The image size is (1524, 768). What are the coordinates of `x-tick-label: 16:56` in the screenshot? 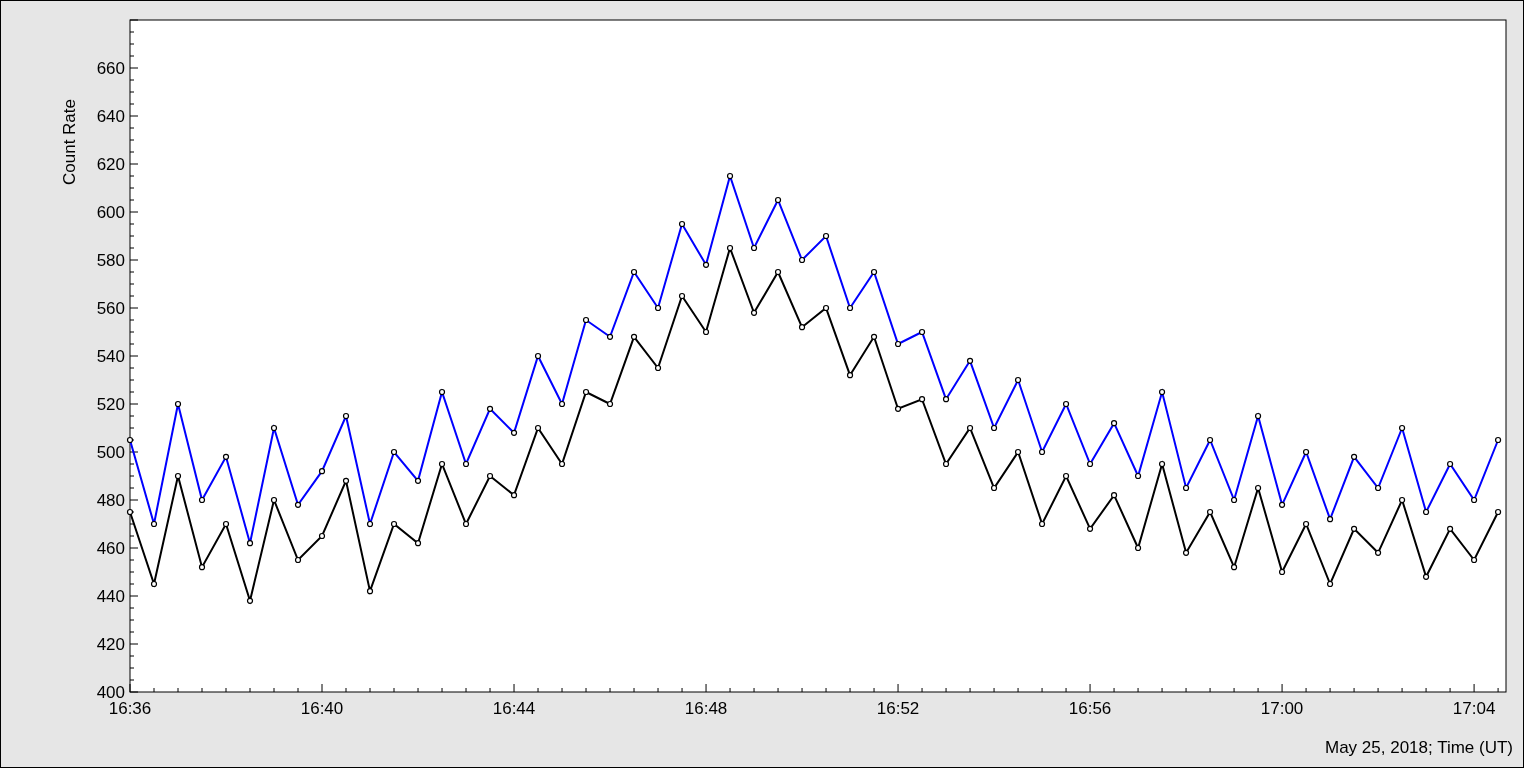 It's located at (1090, 708).